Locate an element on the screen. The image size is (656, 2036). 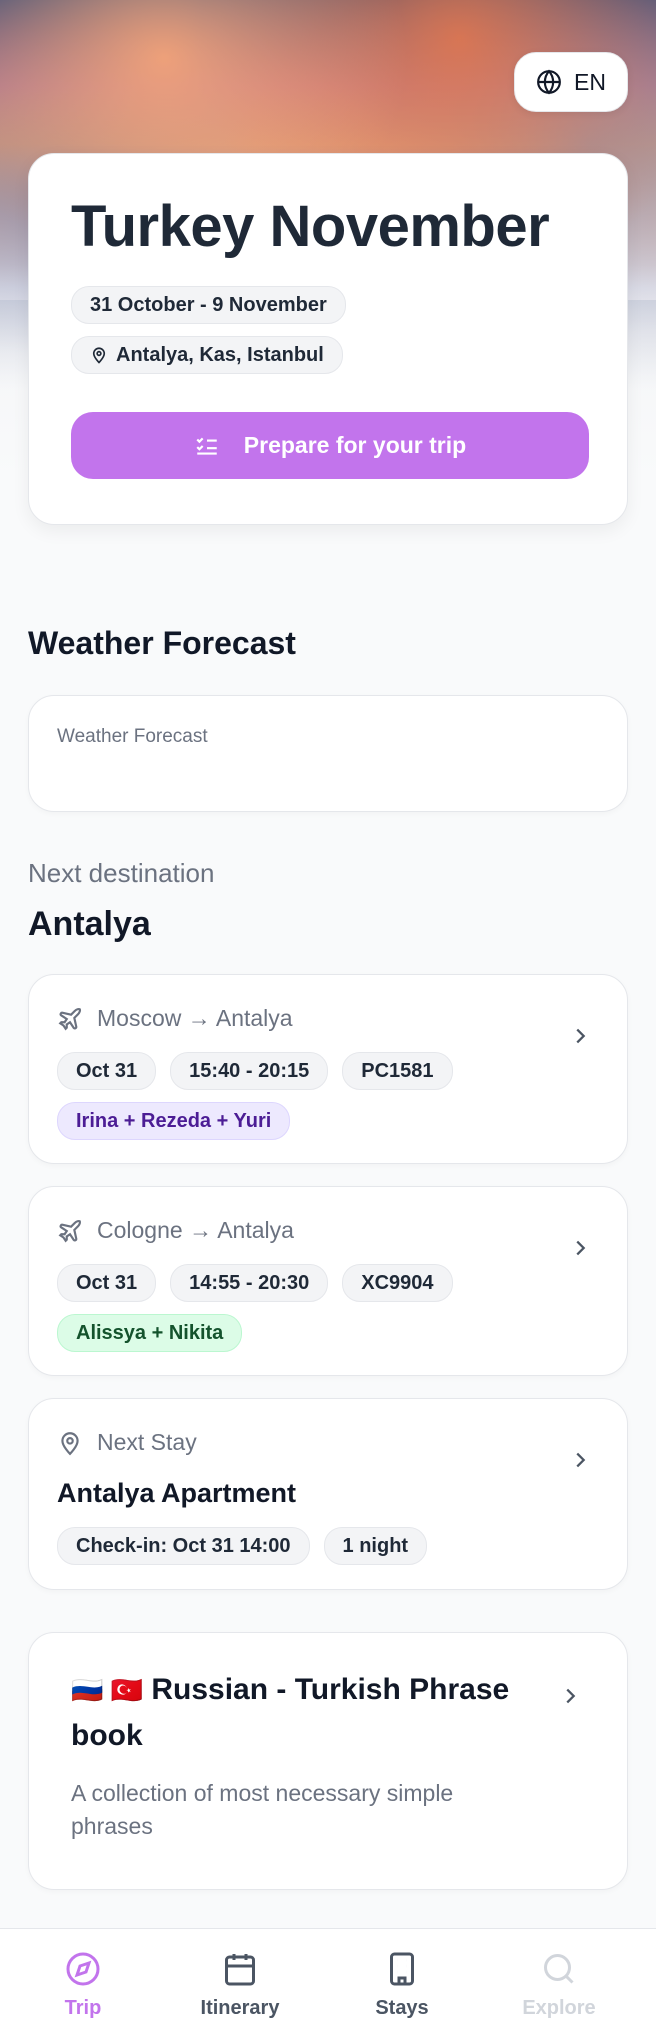
flight-number-badge: XC9904 is located at coordinates (397, 1283).